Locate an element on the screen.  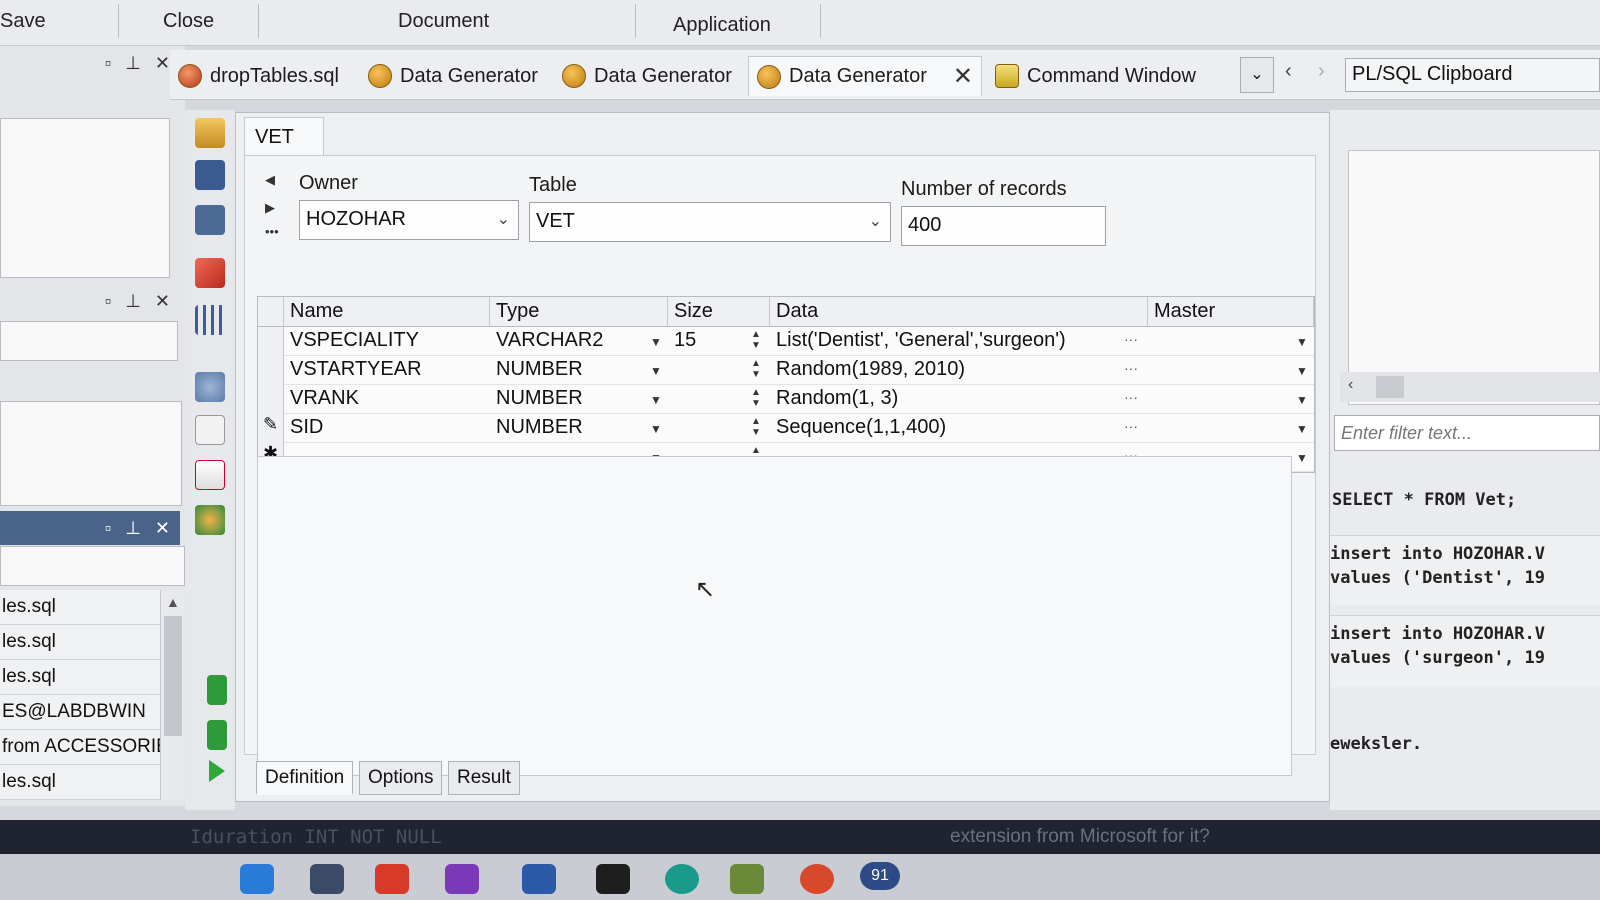
tab-data-generator-1: Data Generator is located at coordinates (453, 76).